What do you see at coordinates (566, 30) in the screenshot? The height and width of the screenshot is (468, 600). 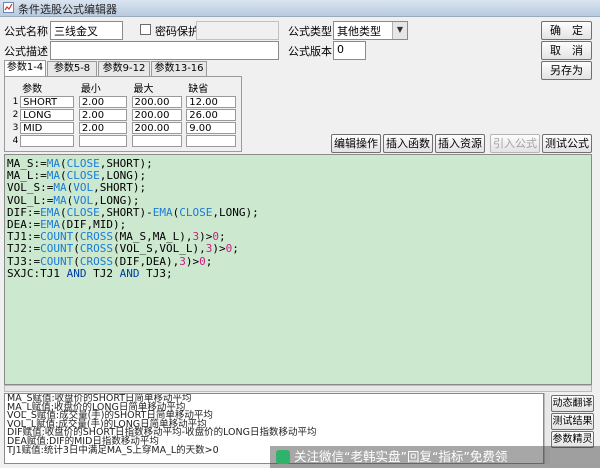 I see `ok-button: 确 定` at bounding box center [566, 30].